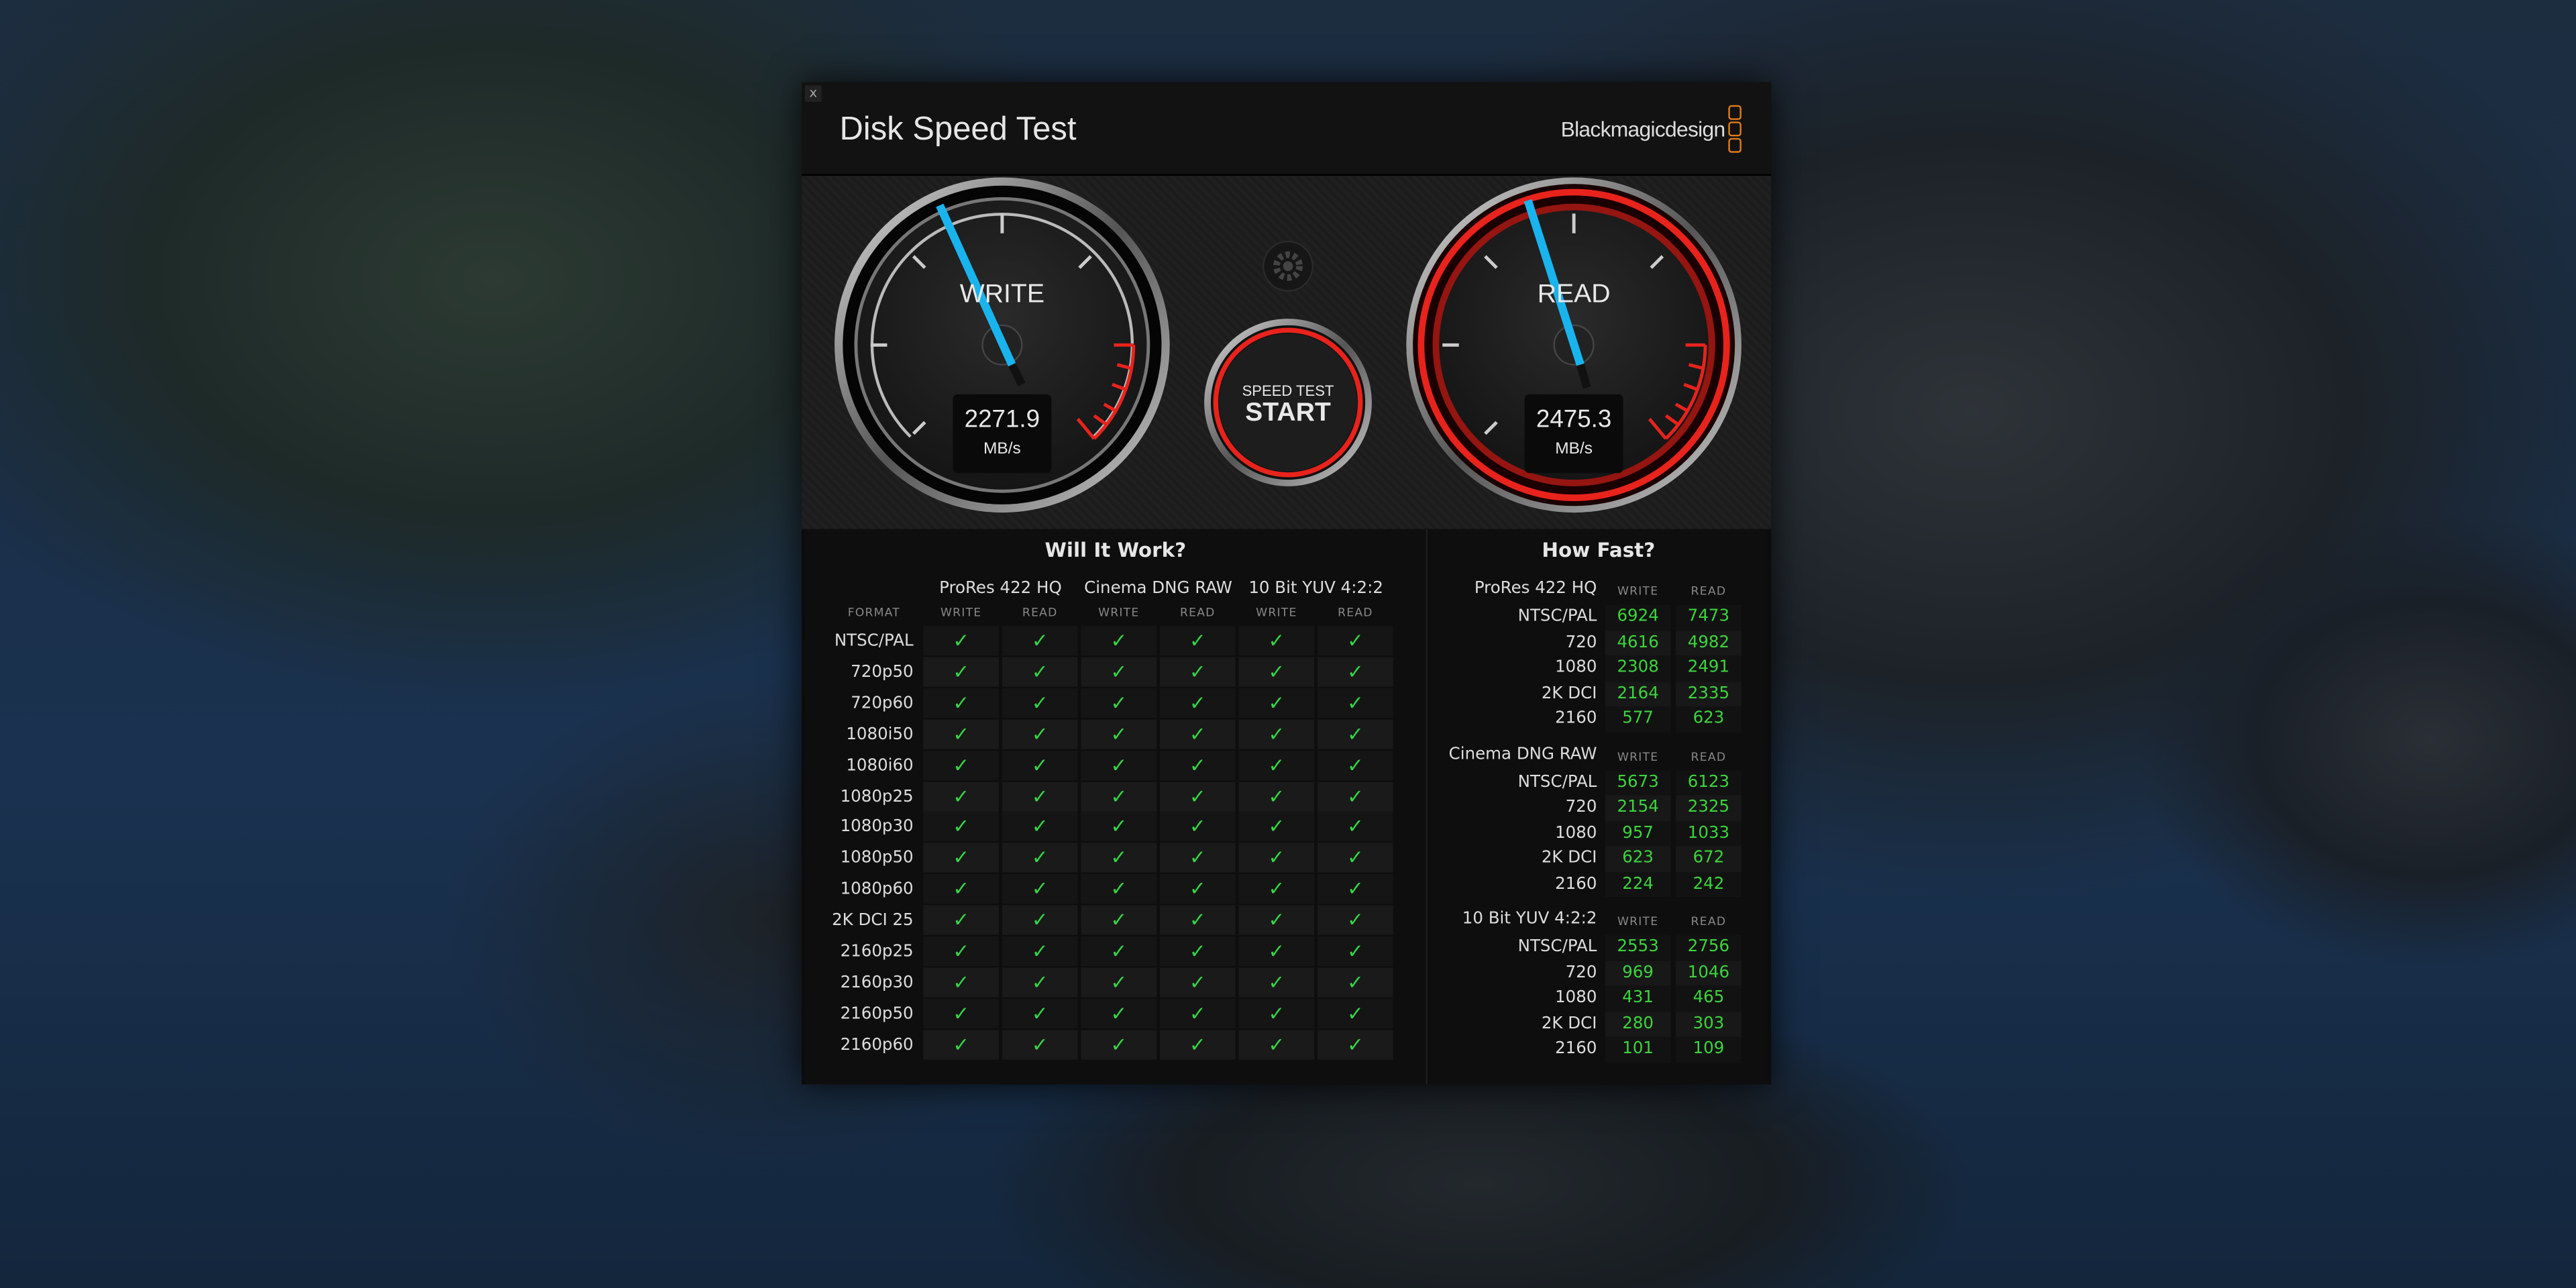 Image resolution: width=2576 pixels, height=1288 pixels. I want to click on read-value: 2491, so click(1708, 668).